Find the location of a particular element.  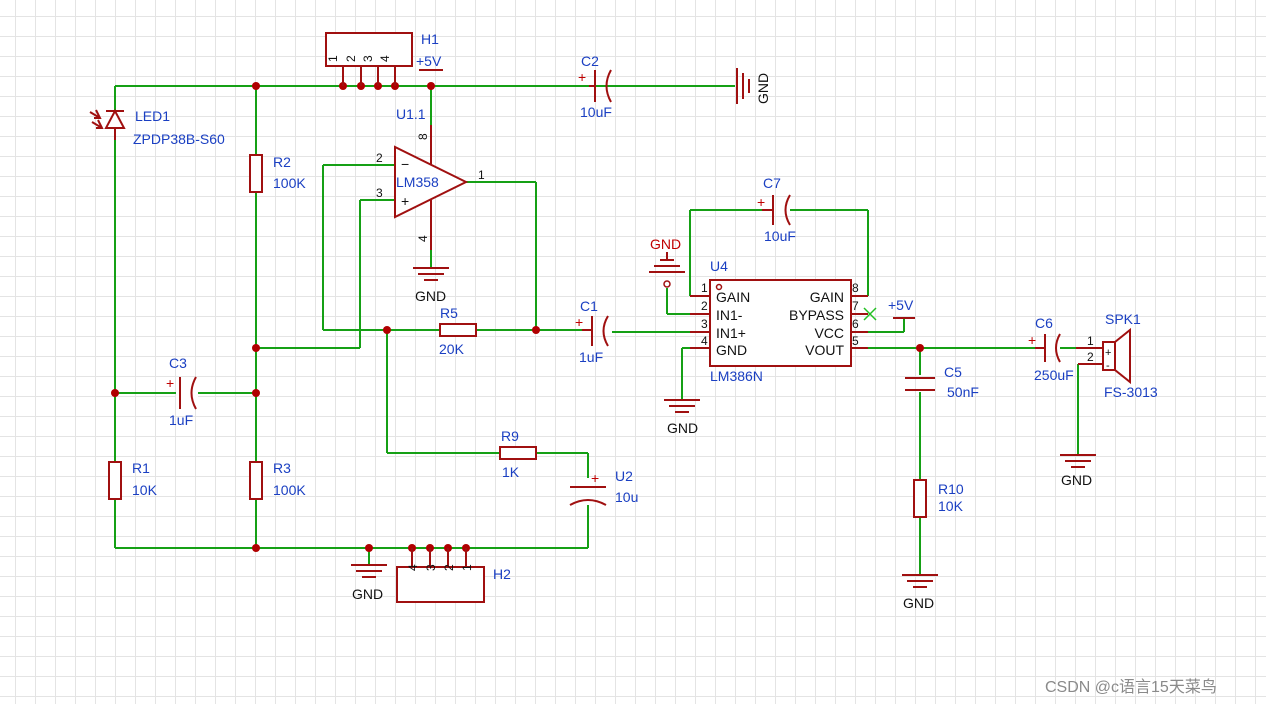

r10-value: 10K is located at coordinates (951, 506).